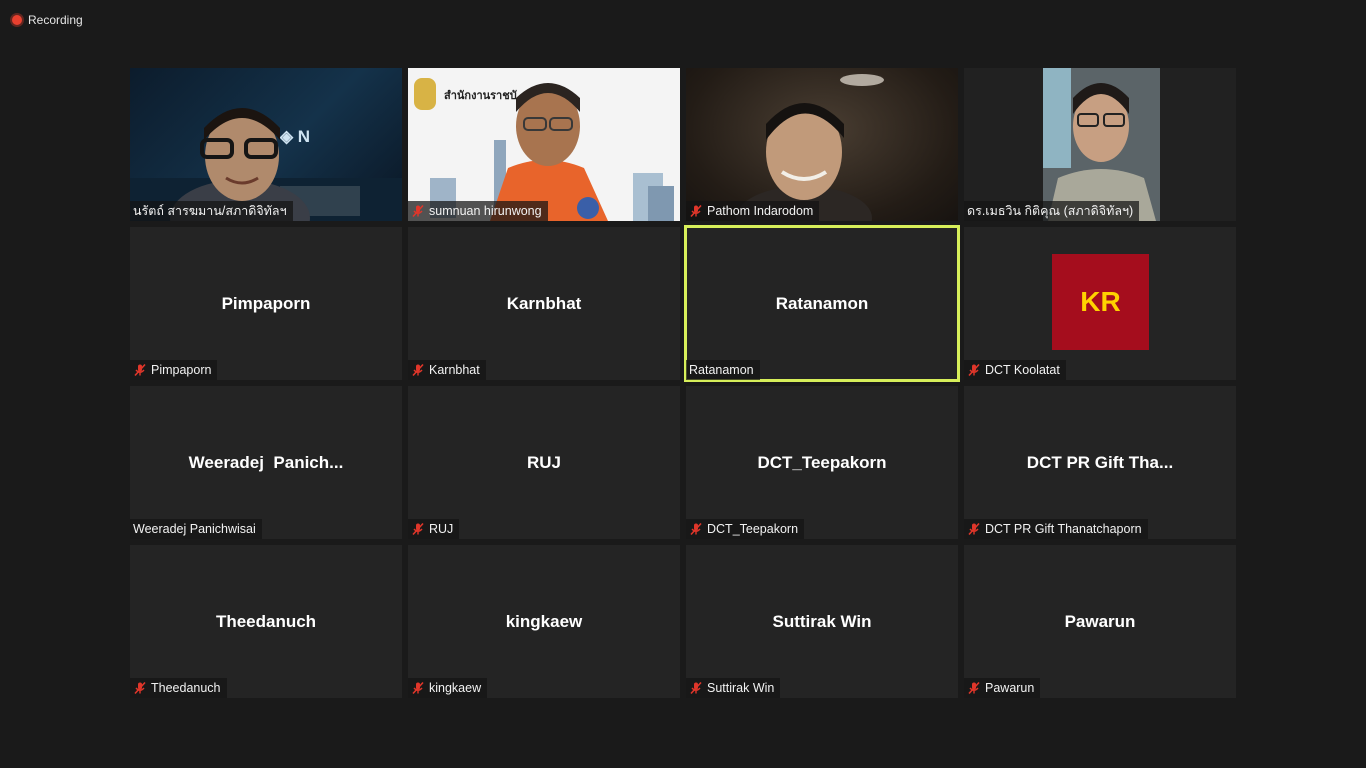 Image resolution: width=1366 pixels, height=768 pixels. Describe the element at coordinates (294, 136) in the screenshot. I see `svg-text: ◈ N` at that location.